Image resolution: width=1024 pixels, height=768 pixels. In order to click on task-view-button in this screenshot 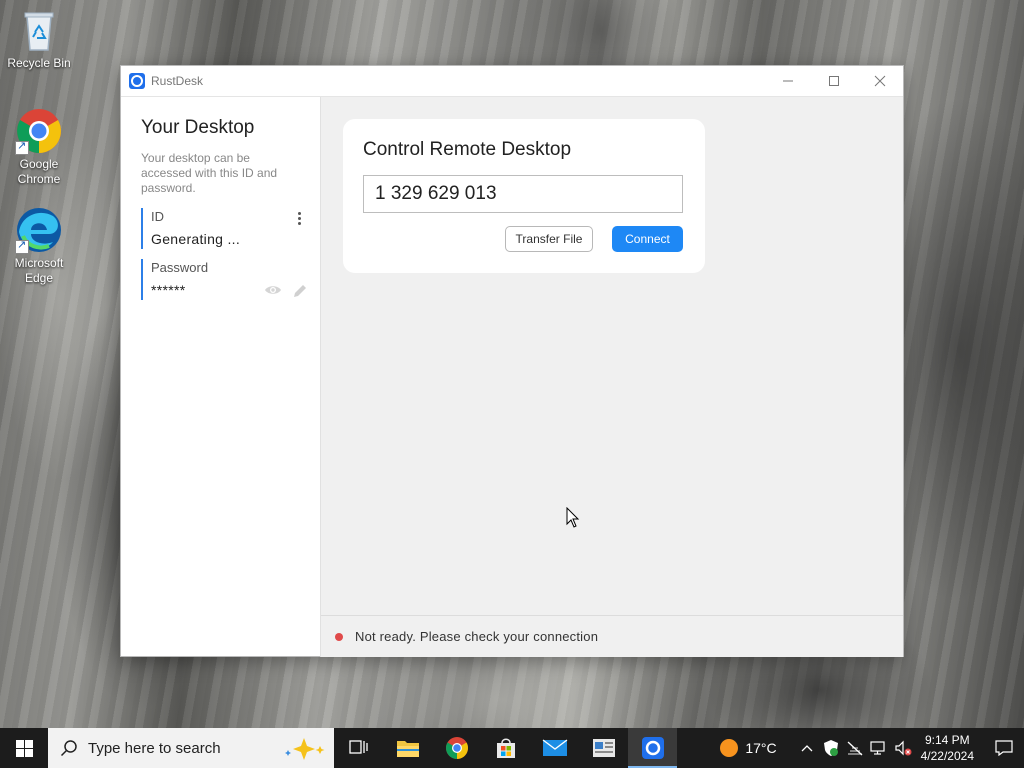, I will do `click(358, 748)`.